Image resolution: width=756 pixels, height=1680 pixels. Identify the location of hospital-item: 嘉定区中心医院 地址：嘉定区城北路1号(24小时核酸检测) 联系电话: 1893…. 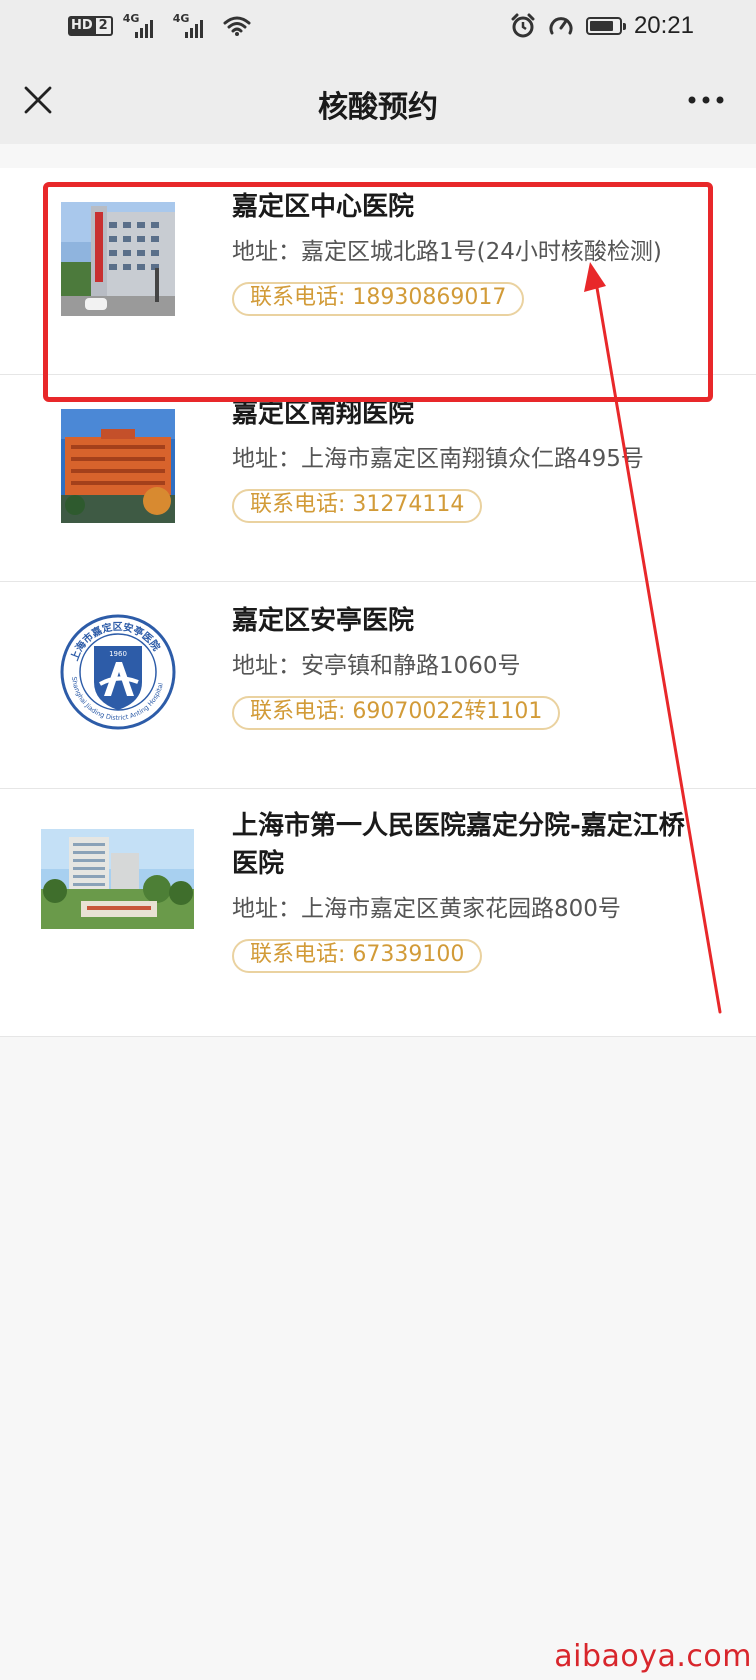
(378, 271).